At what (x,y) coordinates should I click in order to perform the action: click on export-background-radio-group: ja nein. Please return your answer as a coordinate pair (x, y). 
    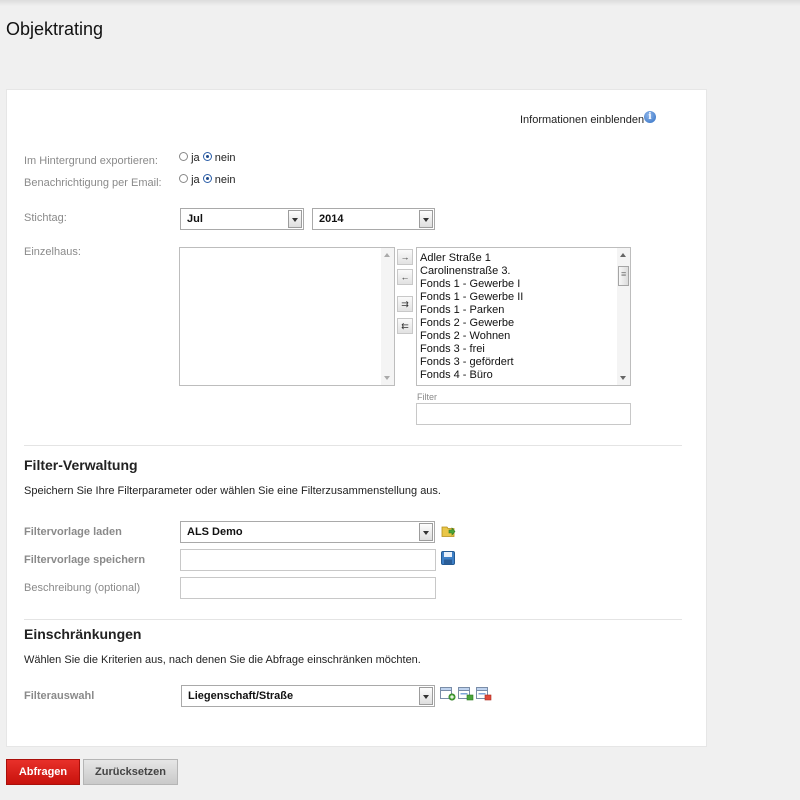
    Looking at the image, I should click on (207, 158).